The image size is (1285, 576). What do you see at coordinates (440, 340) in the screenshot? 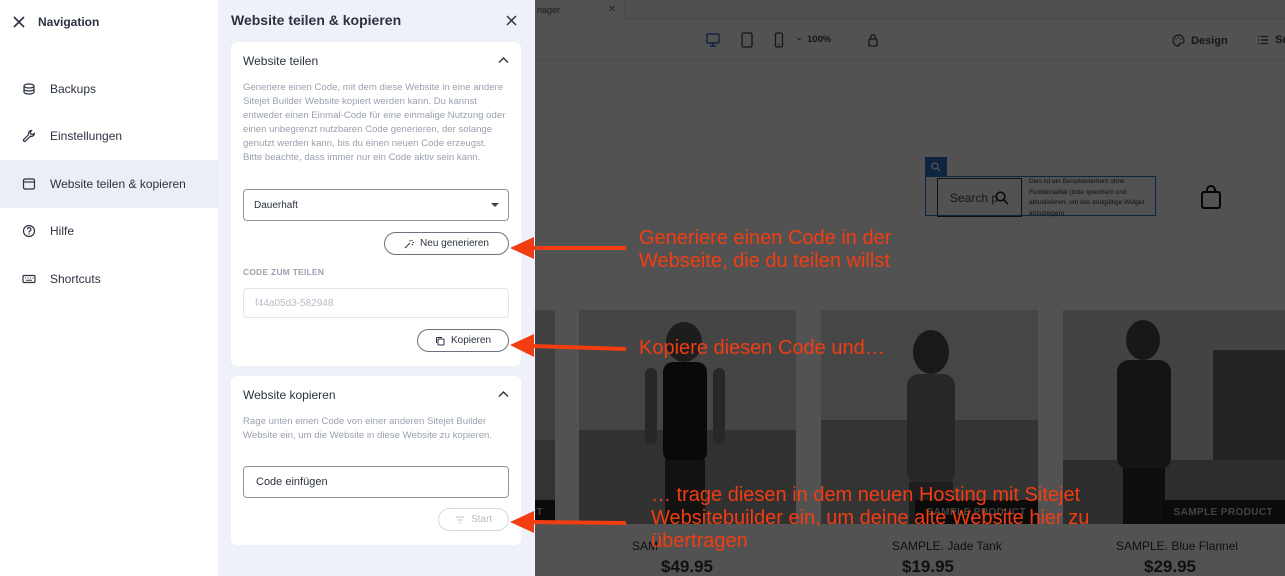
I see `copy-icon` at bounding box center [440, 340].